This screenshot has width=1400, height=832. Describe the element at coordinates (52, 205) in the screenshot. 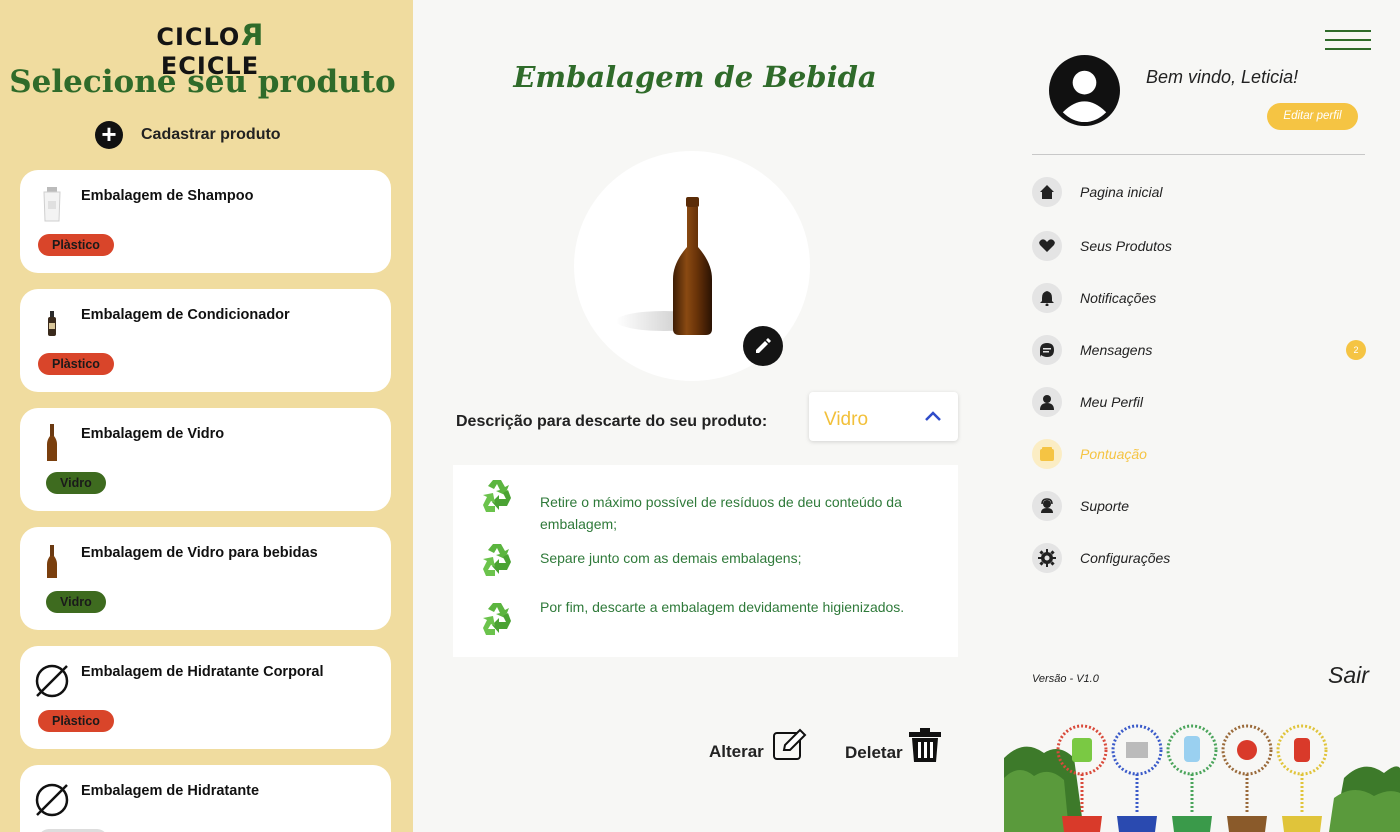

I see `shampoo-bottle-image` at that location.